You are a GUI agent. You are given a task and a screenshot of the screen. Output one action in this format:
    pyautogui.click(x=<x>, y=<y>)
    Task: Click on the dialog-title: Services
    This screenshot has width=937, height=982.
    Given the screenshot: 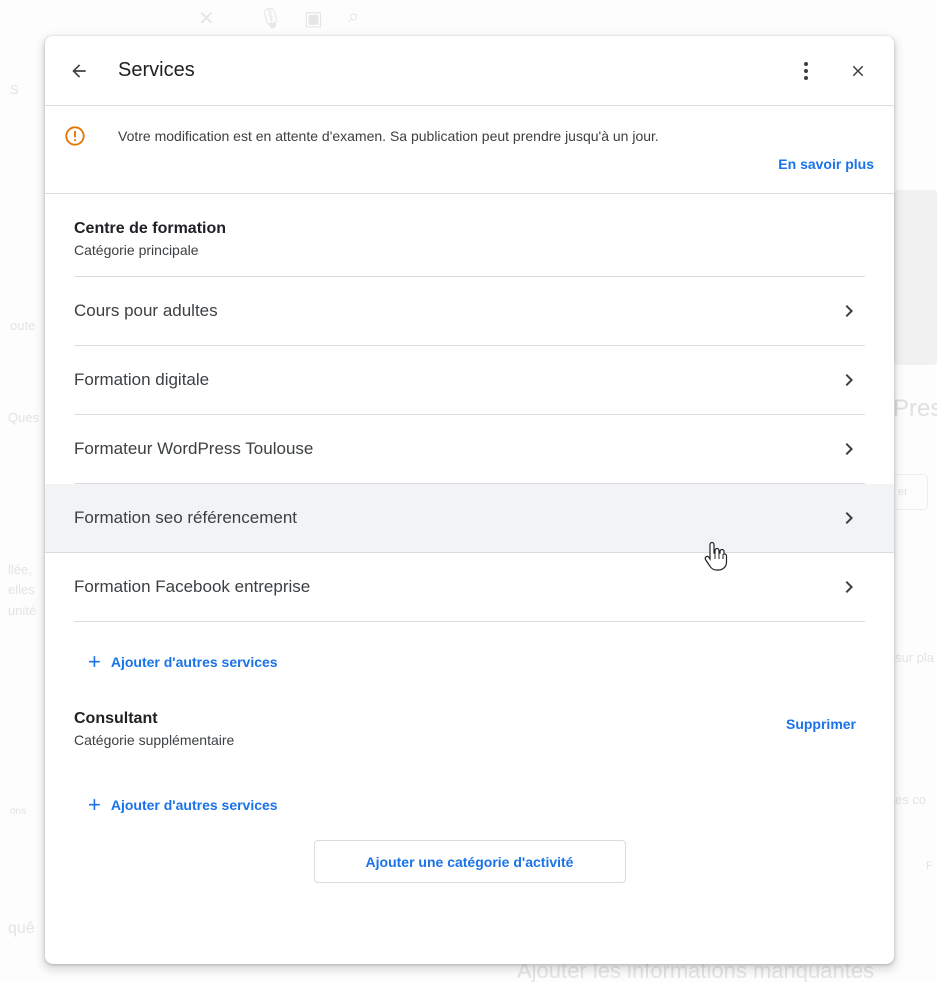 What is the action you would take?
    pyautogui.click(x=156, y=70)
    